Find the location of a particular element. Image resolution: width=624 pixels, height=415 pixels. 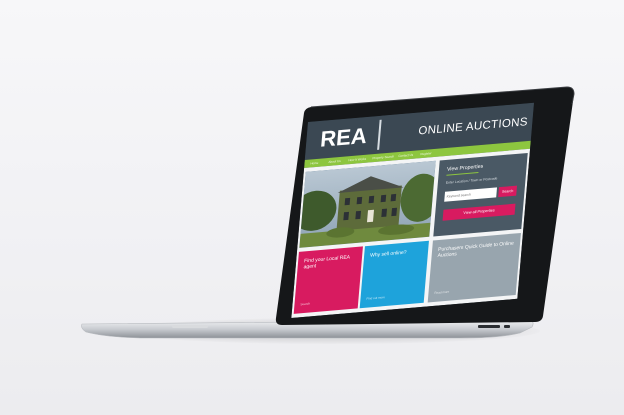

tile-title: Why sell online? is located at coordinates (388, 254).